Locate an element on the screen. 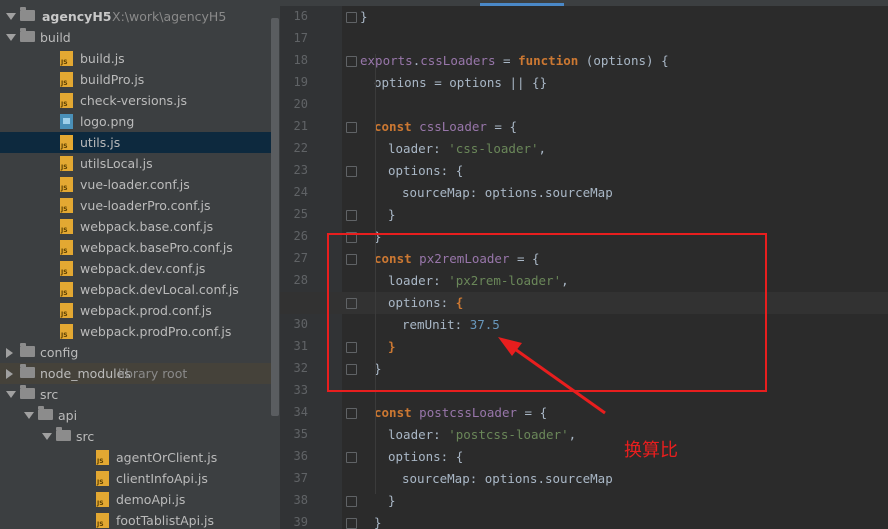 This screenshot has height=529, width=888. code-token: function is located at coordinates (548, 60).